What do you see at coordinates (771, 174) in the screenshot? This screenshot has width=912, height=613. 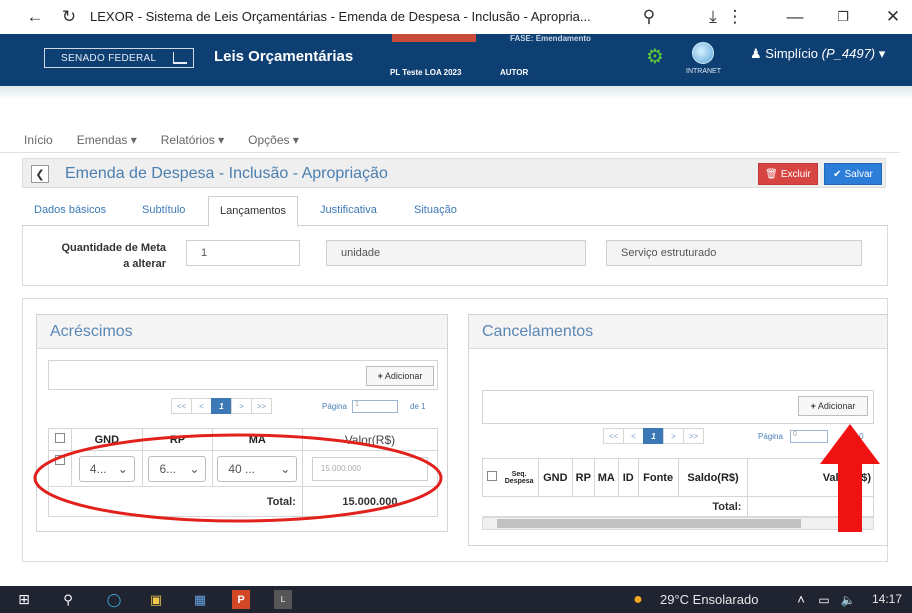 I see `trash-icon: 🗑` at bounding box center [771, 174].